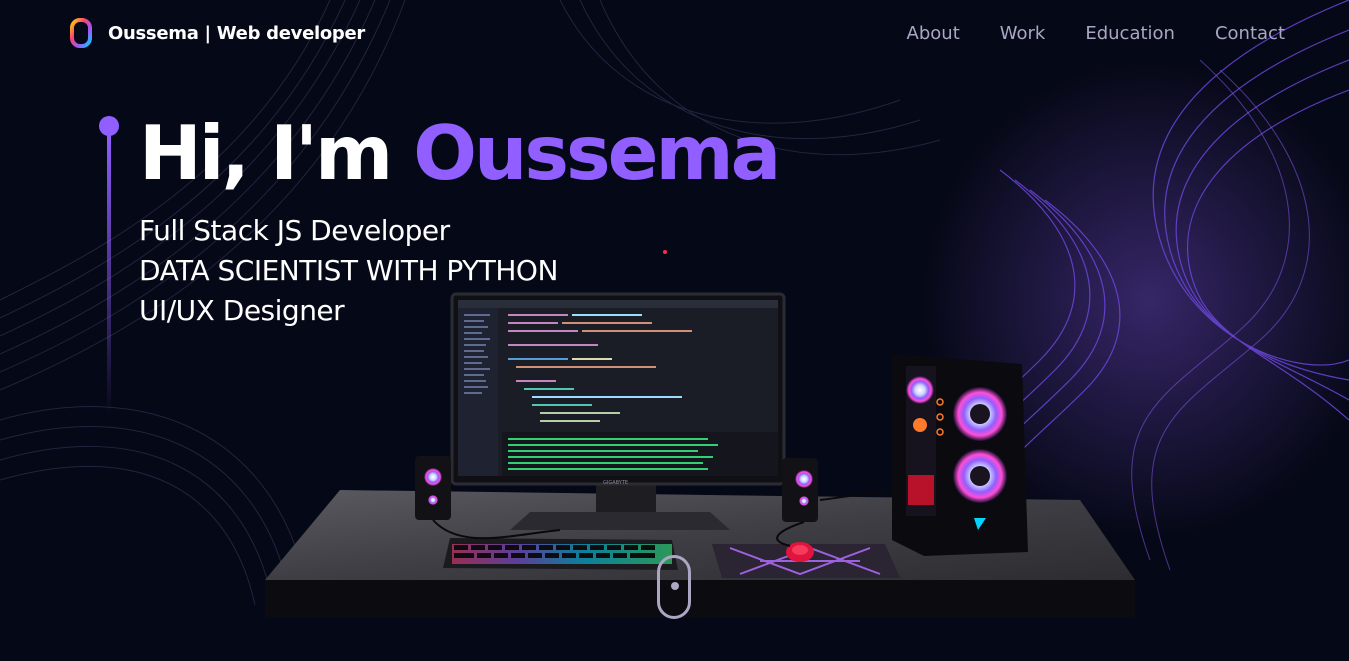  I want to click on logo-icon, so click(81, 33).